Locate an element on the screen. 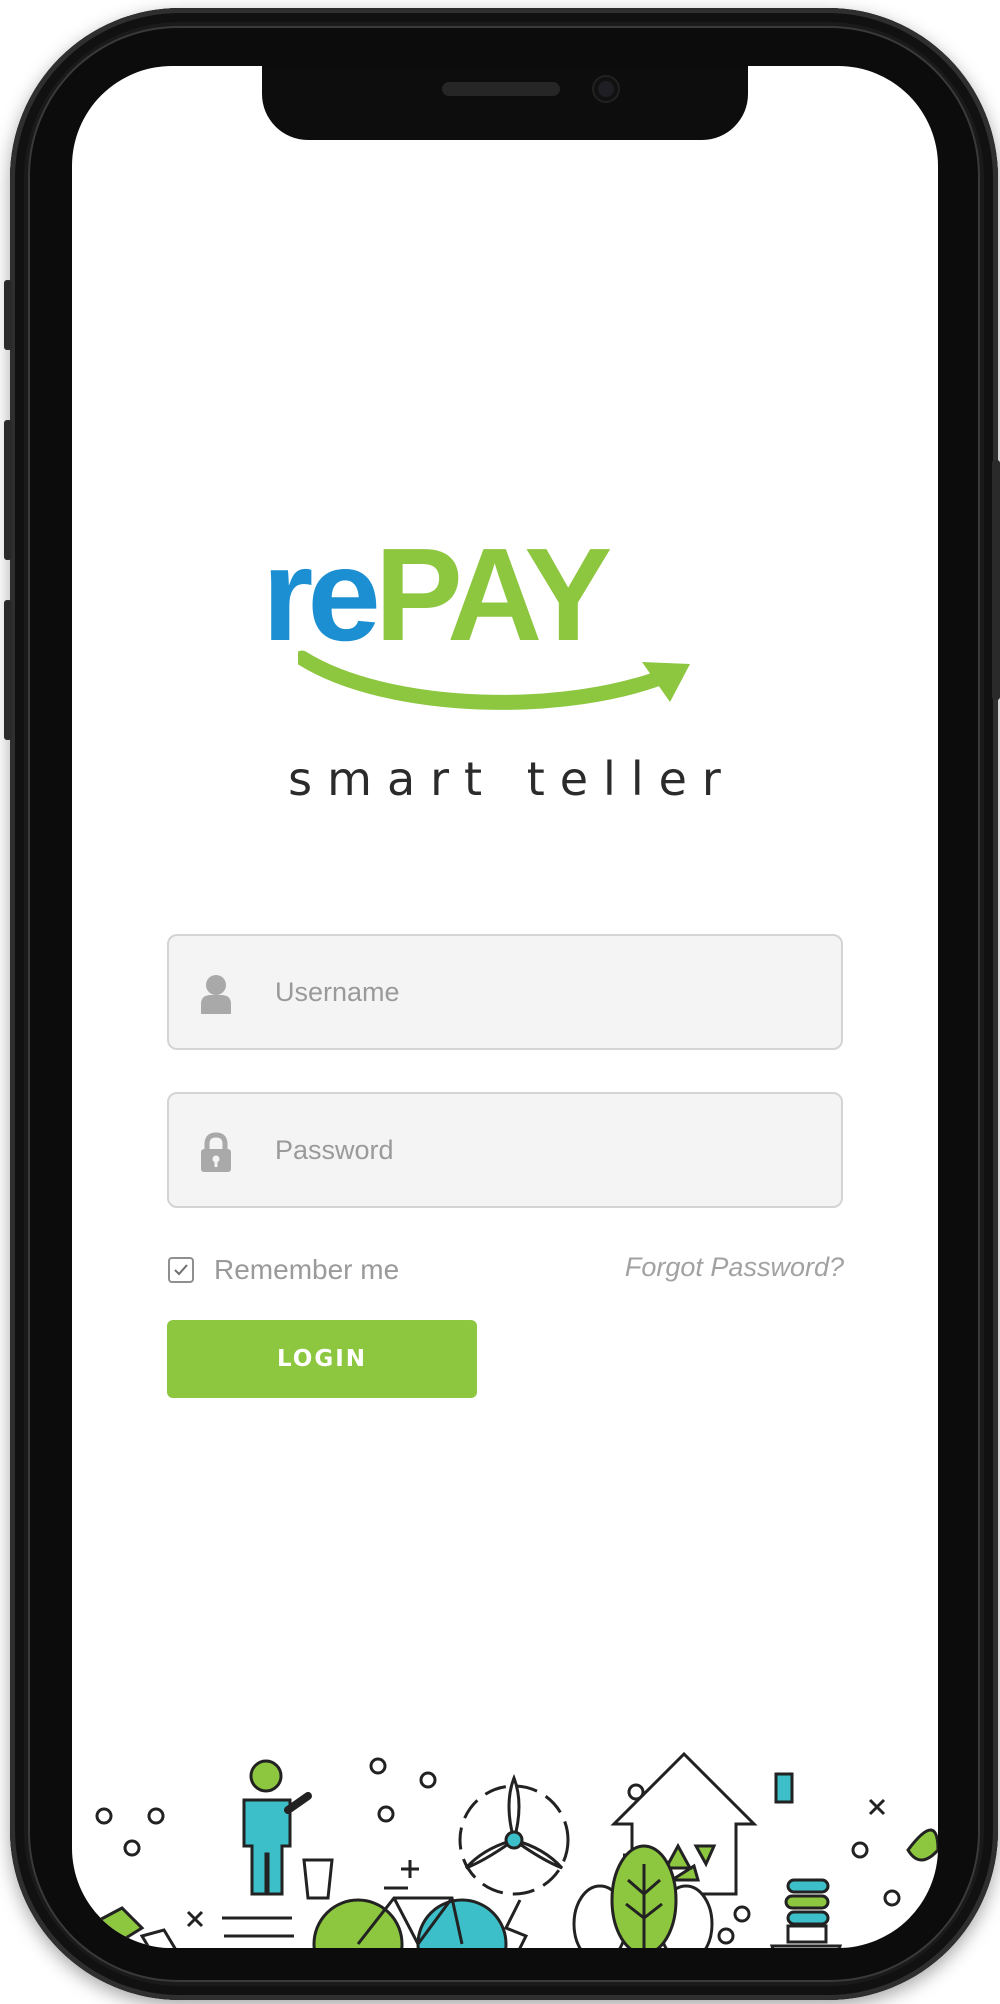 This screenshot has width=1000, height=2004. svg-text: rePAY is located at coordinates (436, 595).